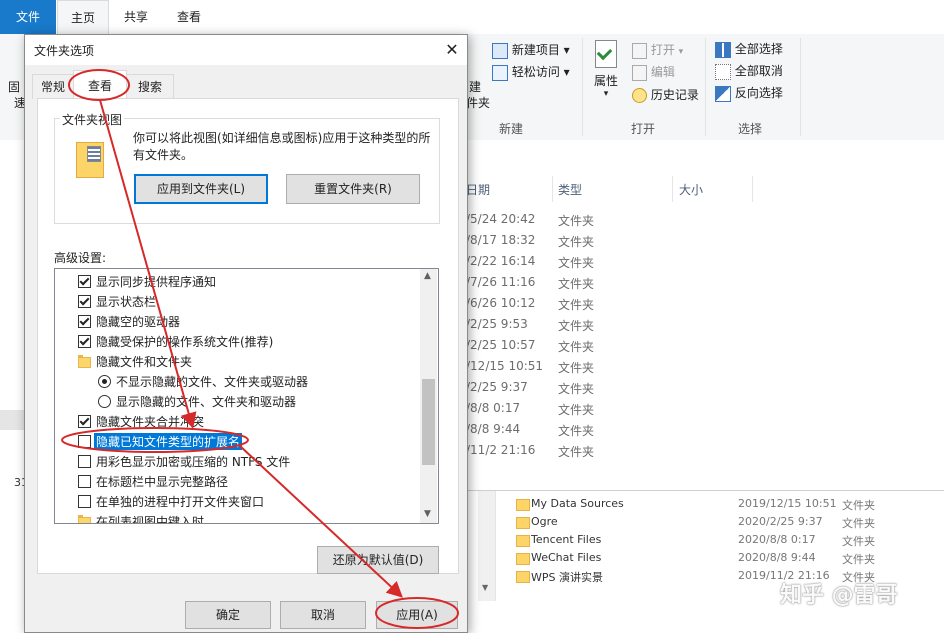 The width and height of the screenshot is (944, 633). Describe the element at coordinates (99, 85) in the screenshot. I see `annotation-circle-view-tab` at that location.